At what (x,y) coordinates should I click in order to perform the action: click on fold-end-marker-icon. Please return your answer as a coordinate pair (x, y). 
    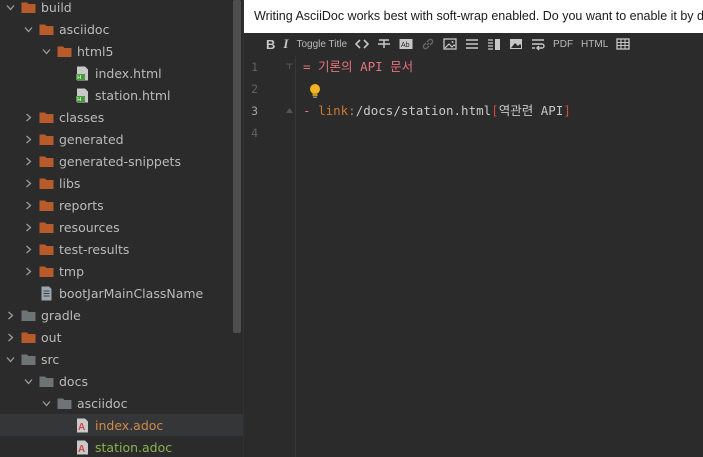
    Looking at the image, I should click on (289, 110).